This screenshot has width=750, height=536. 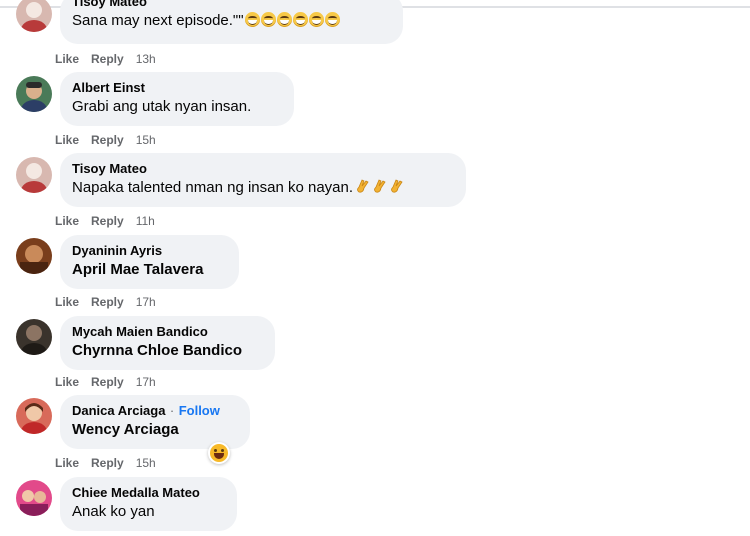 I want to click on comment-text: Napaka talented nman ng insan ko nayan., so click(x=263, y=188).